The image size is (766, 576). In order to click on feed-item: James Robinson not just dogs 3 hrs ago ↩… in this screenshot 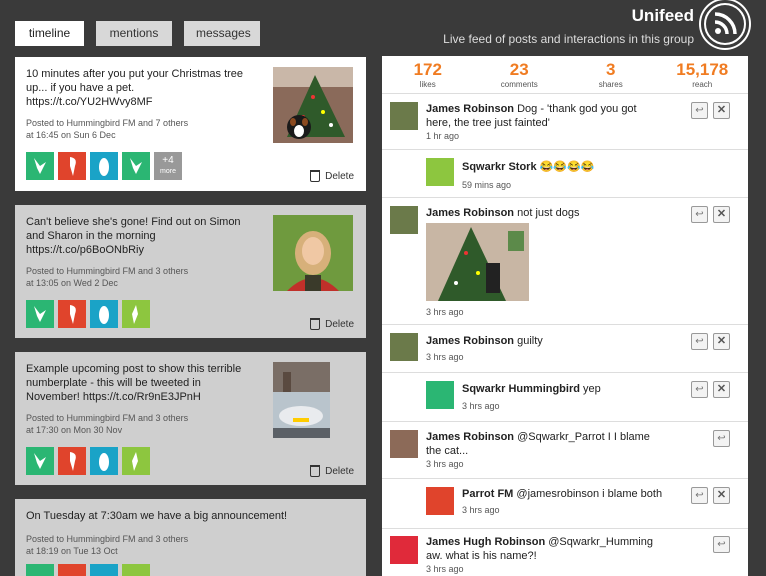, I will do `click(565, 261)`.